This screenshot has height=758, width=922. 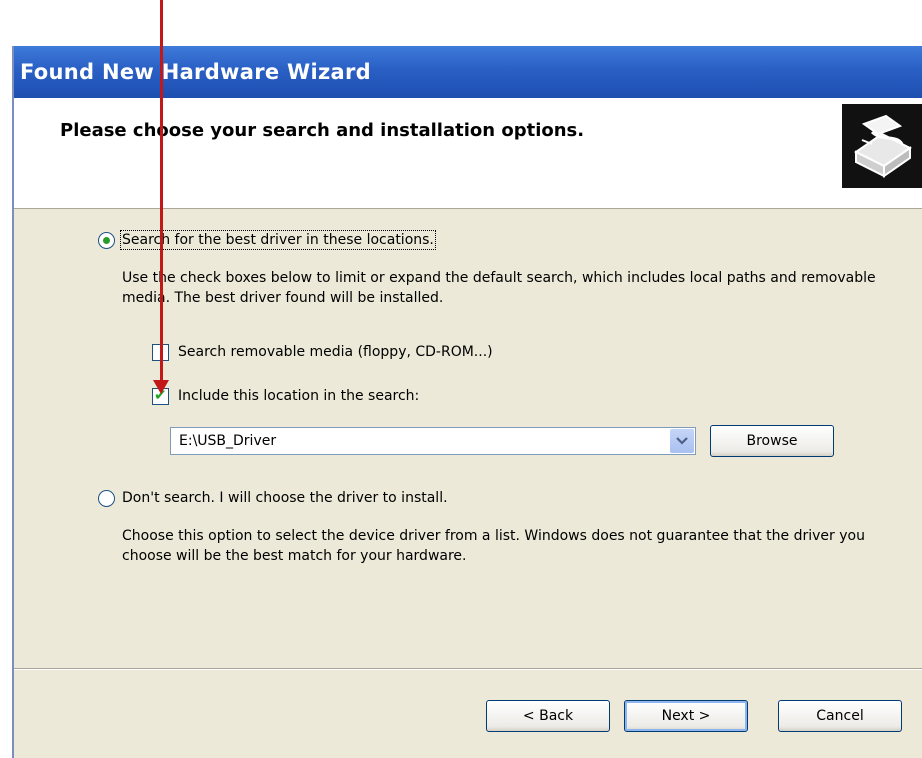 What do you see at coordinates (682, 441) in the screenshot?
I see `chevron-down-icon` at bounding box center [682, 441].